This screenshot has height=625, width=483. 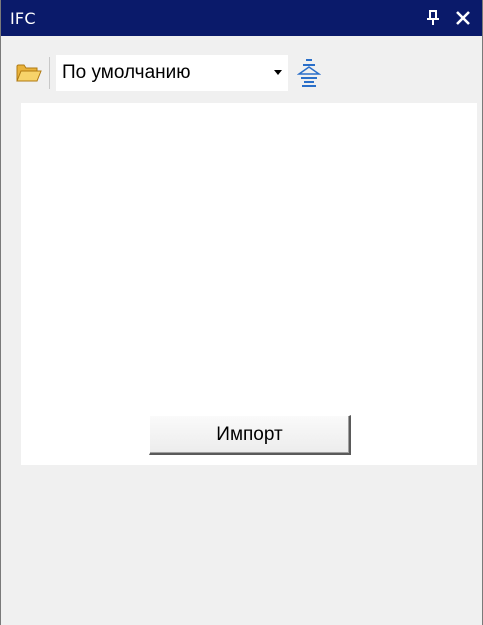 I want to click on structure-button, so click(x=309, y=73).